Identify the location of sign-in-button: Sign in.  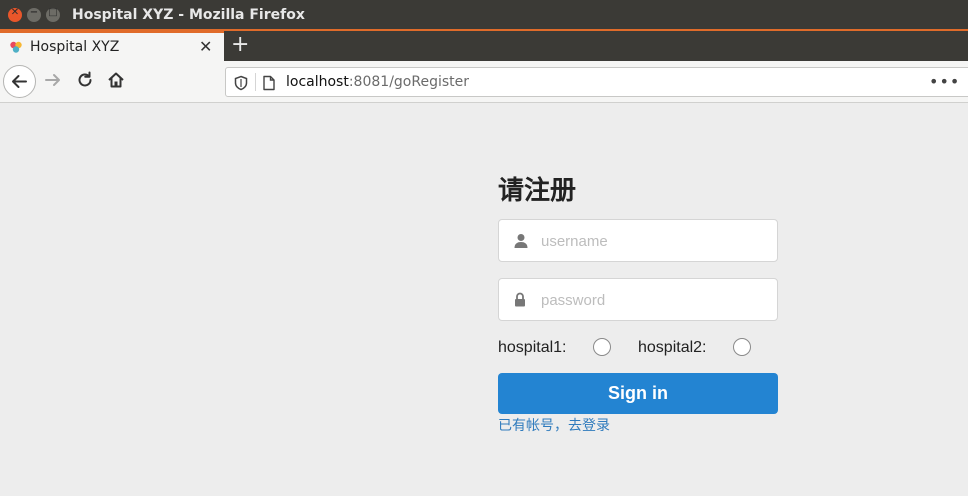
(638, 393).